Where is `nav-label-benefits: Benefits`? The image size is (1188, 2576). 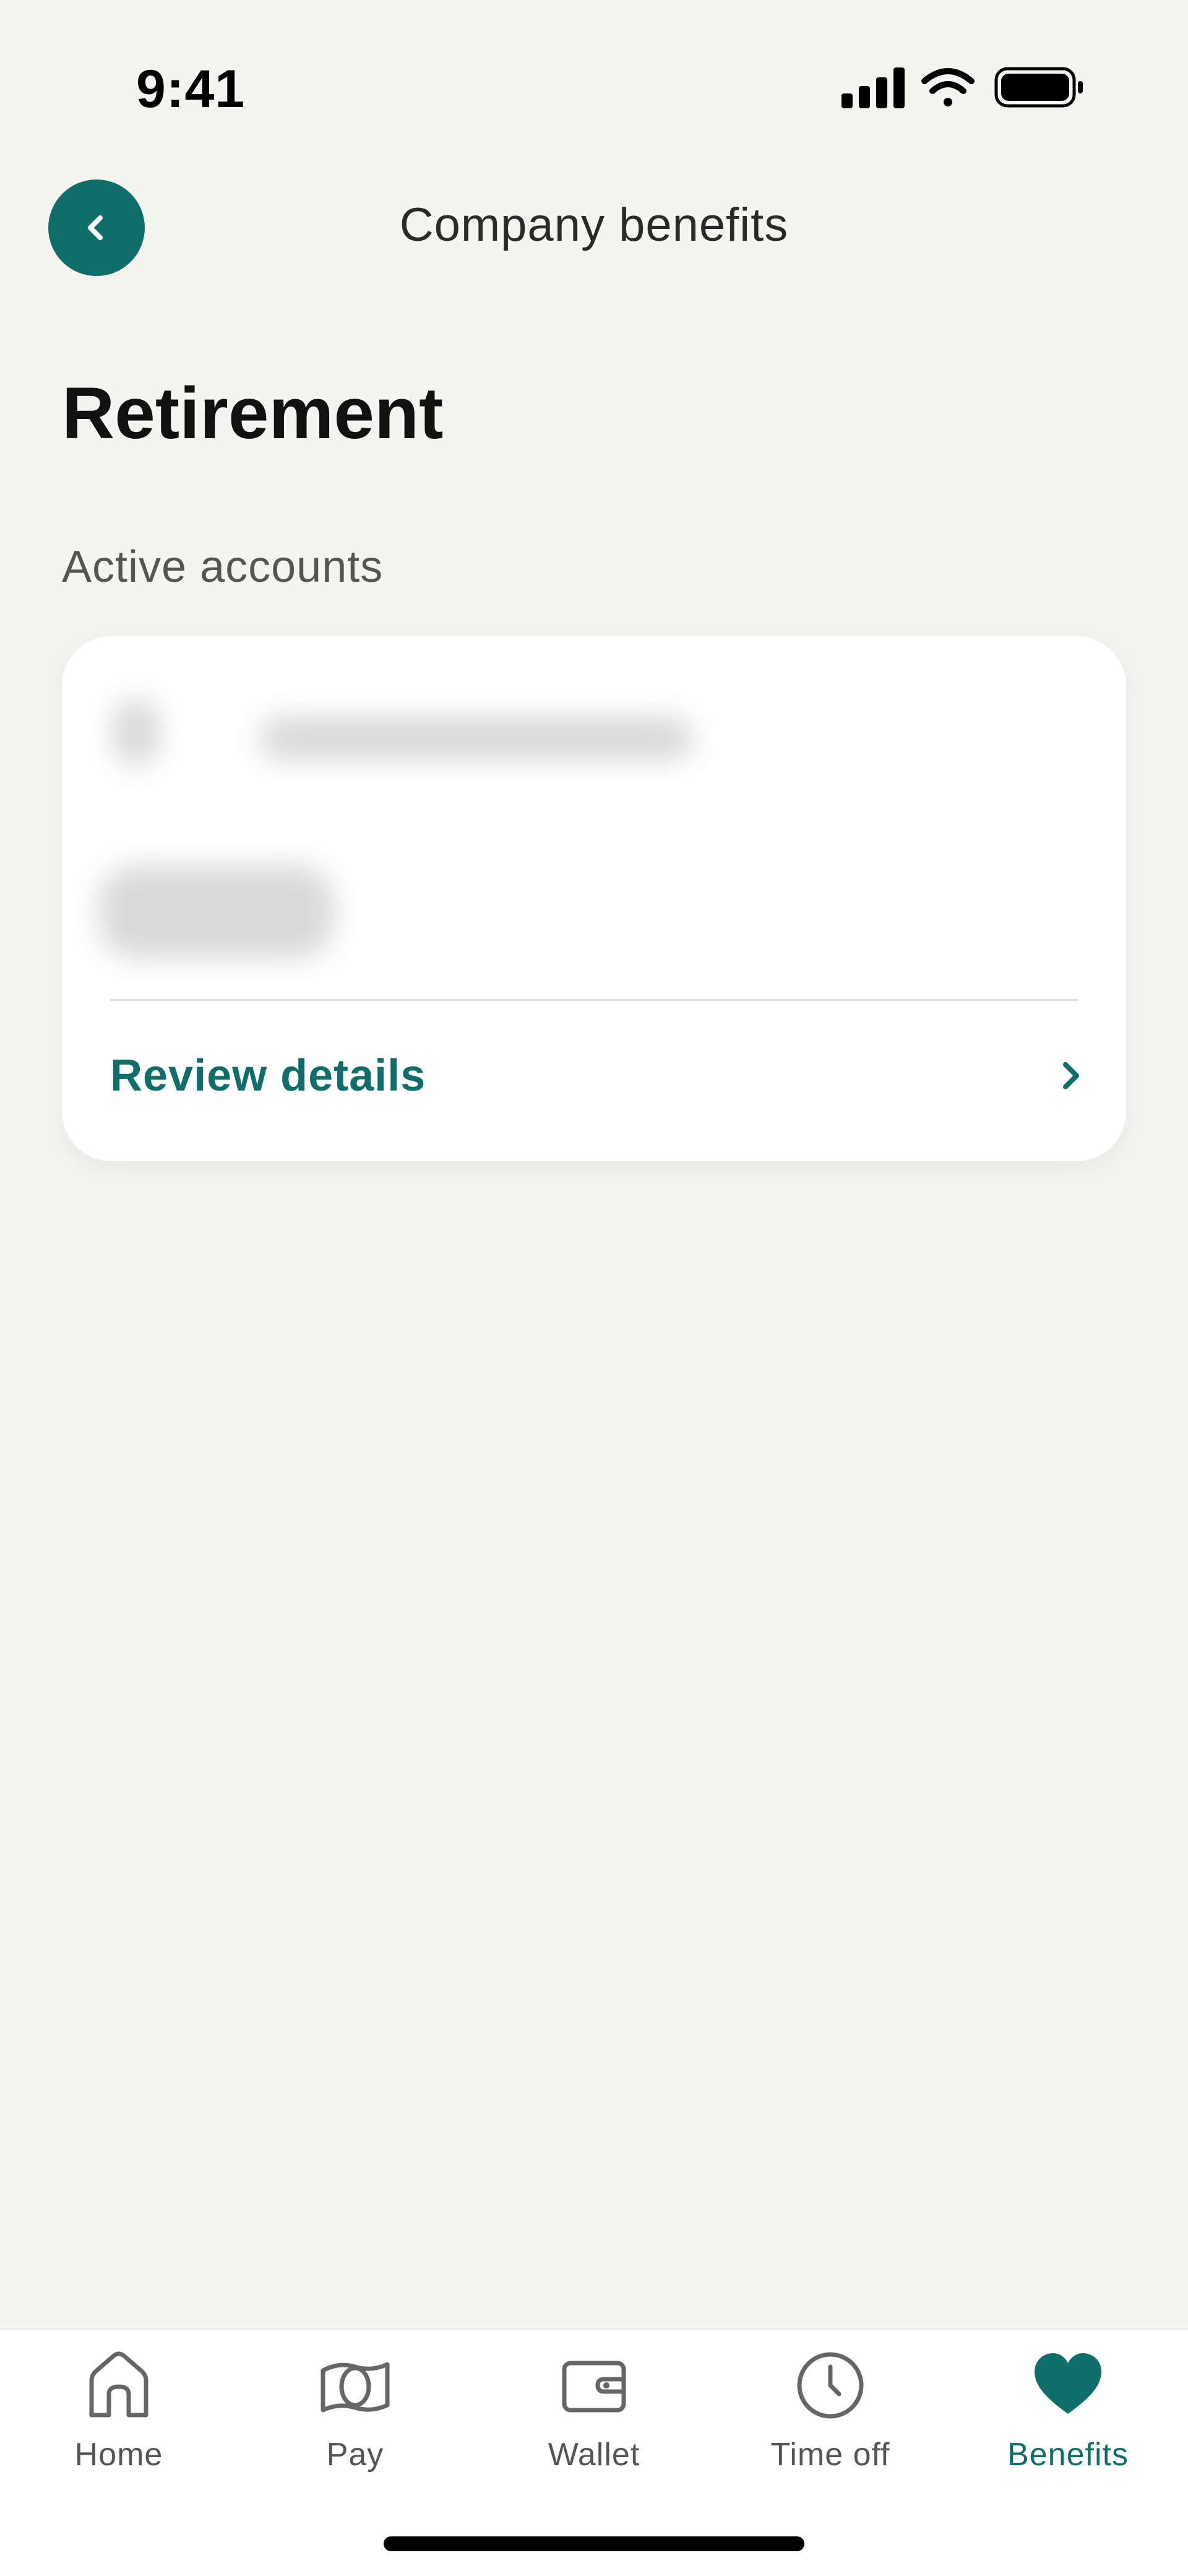
nav-label-benefits: Benefits is located at coordinates (1068, 2455).